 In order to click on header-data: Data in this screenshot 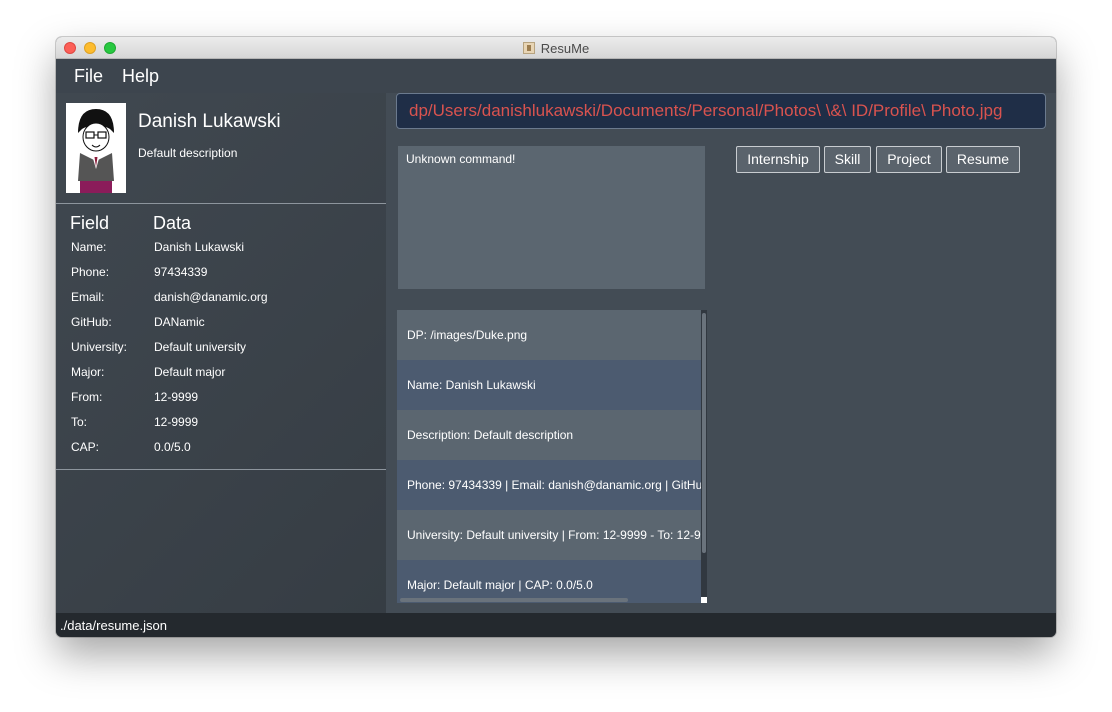, I will do `click(172, 223)`.